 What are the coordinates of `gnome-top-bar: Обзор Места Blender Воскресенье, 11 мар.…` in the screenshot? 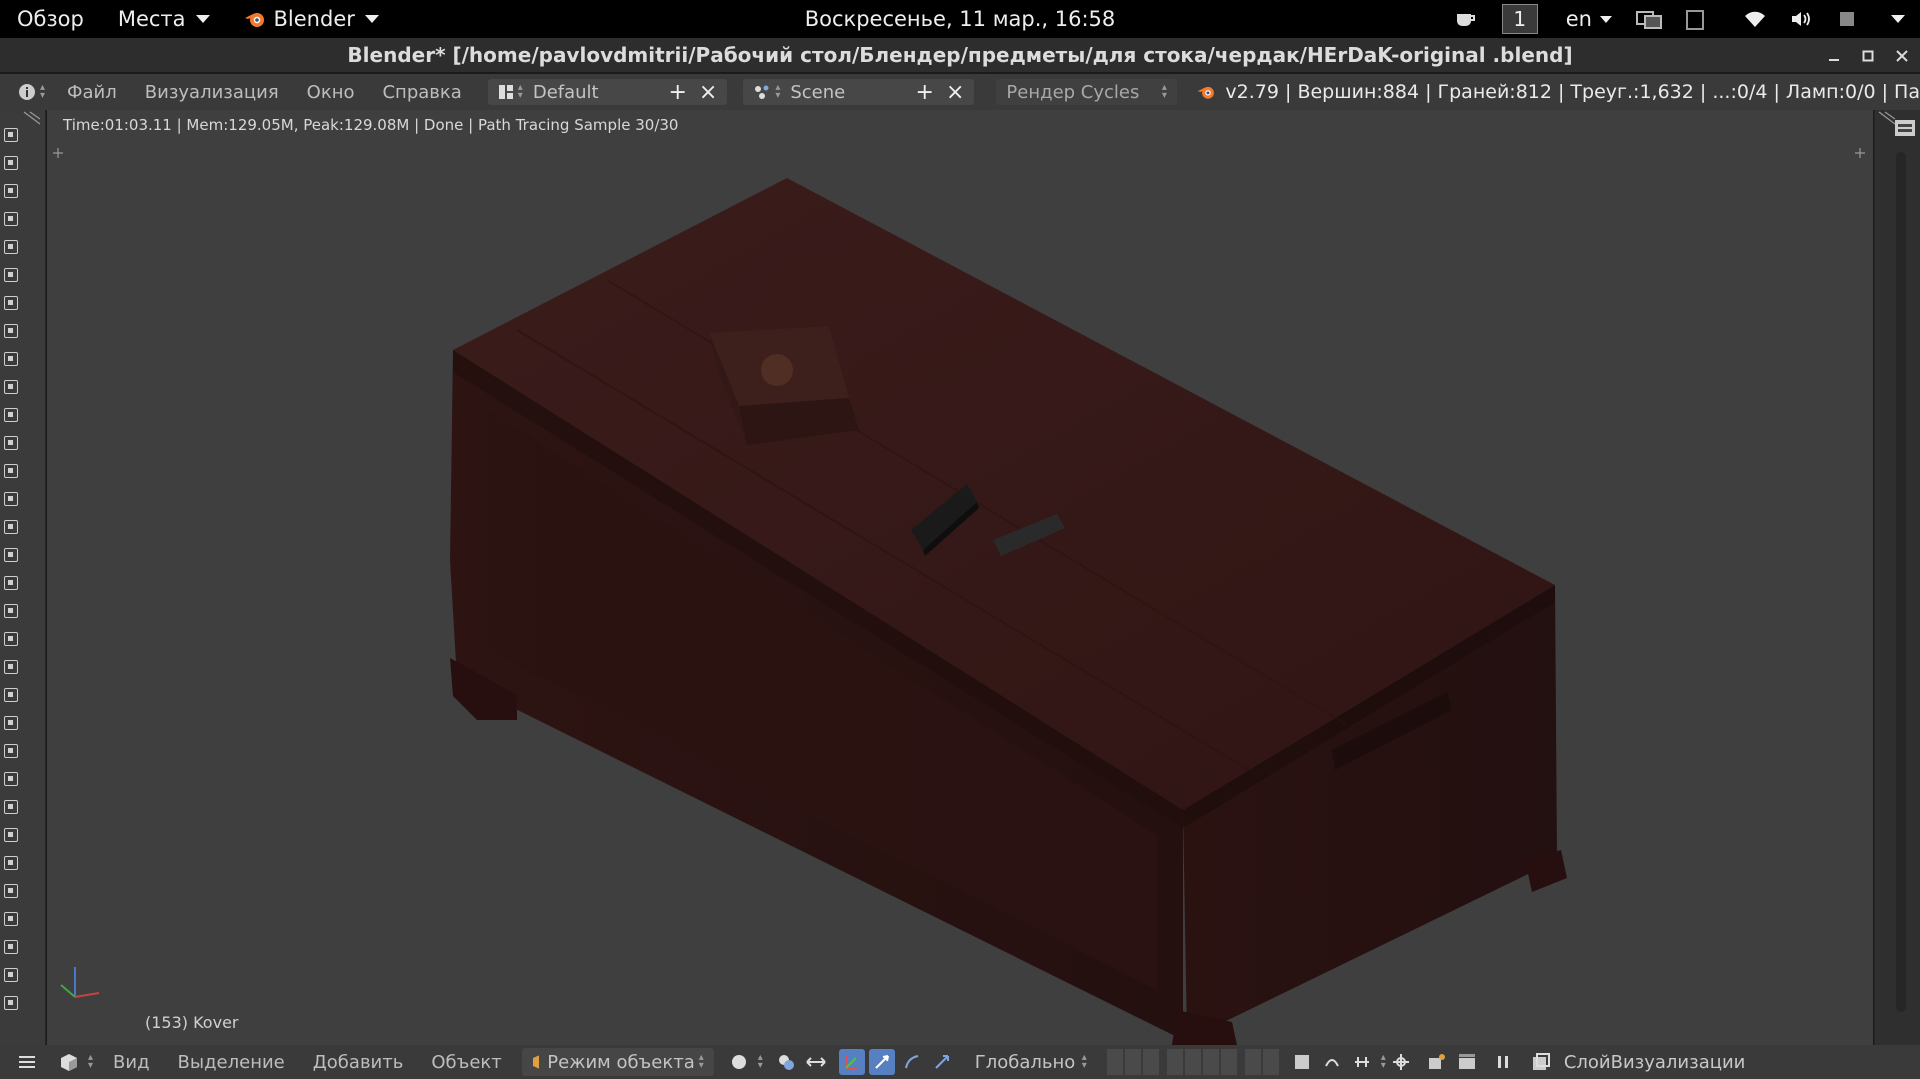 It's located at (960, 19).